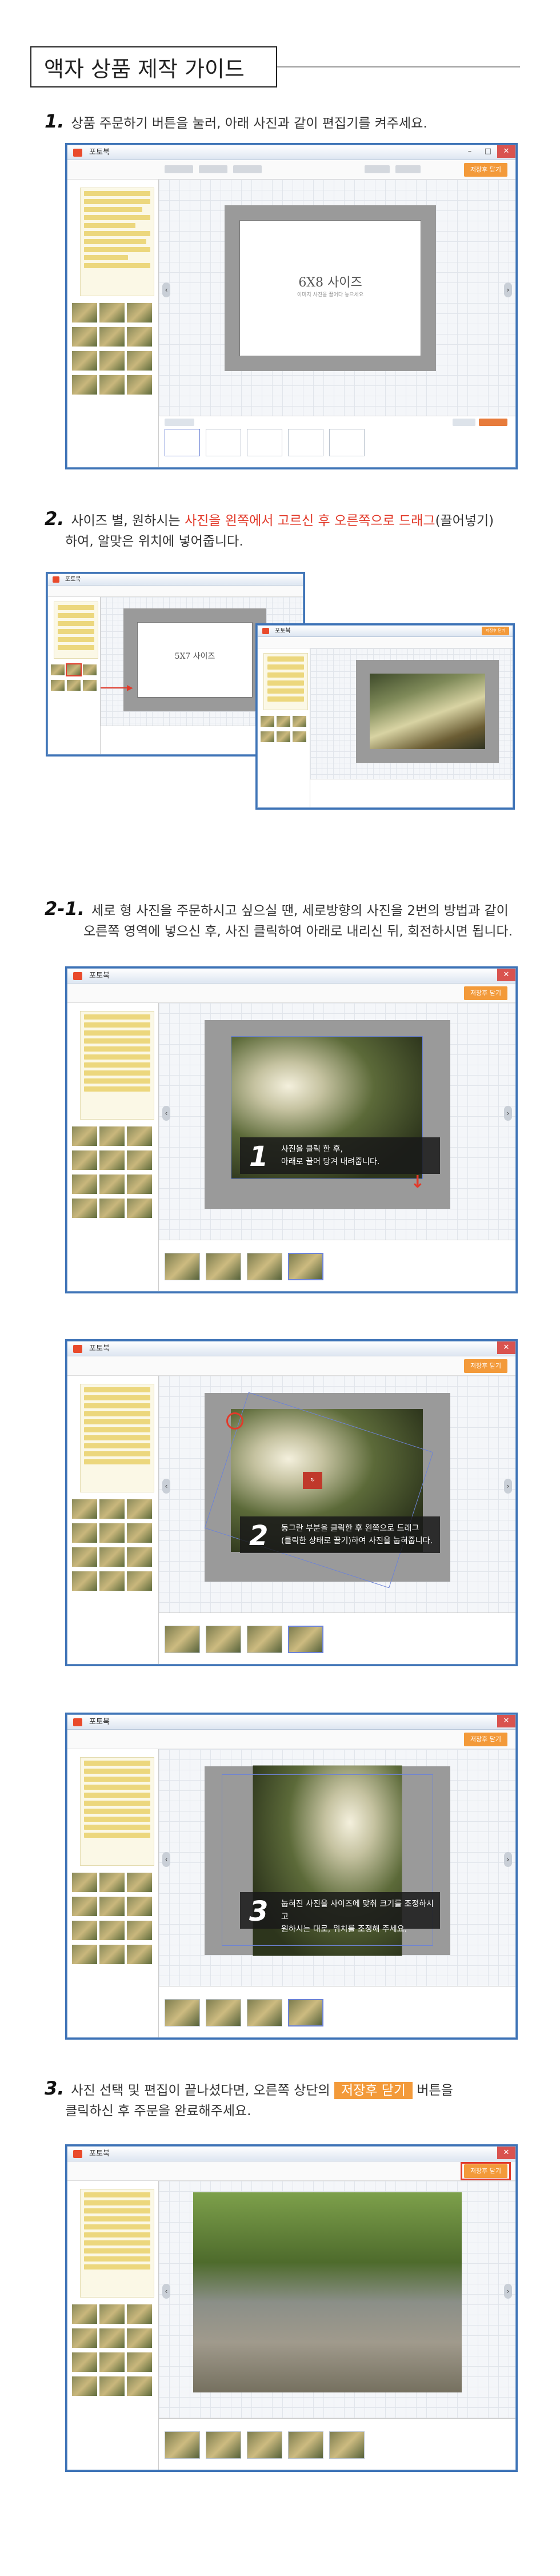 Image resolution: width=560 pixels, height=2576 pixels. Describe the element at coordinates (249, 123) in the screenshot. I see `step-1-text: 상품 주문하기 버튼을 눌러, 아래 사진과 같이 편집기를 켜주세요.` at that location.